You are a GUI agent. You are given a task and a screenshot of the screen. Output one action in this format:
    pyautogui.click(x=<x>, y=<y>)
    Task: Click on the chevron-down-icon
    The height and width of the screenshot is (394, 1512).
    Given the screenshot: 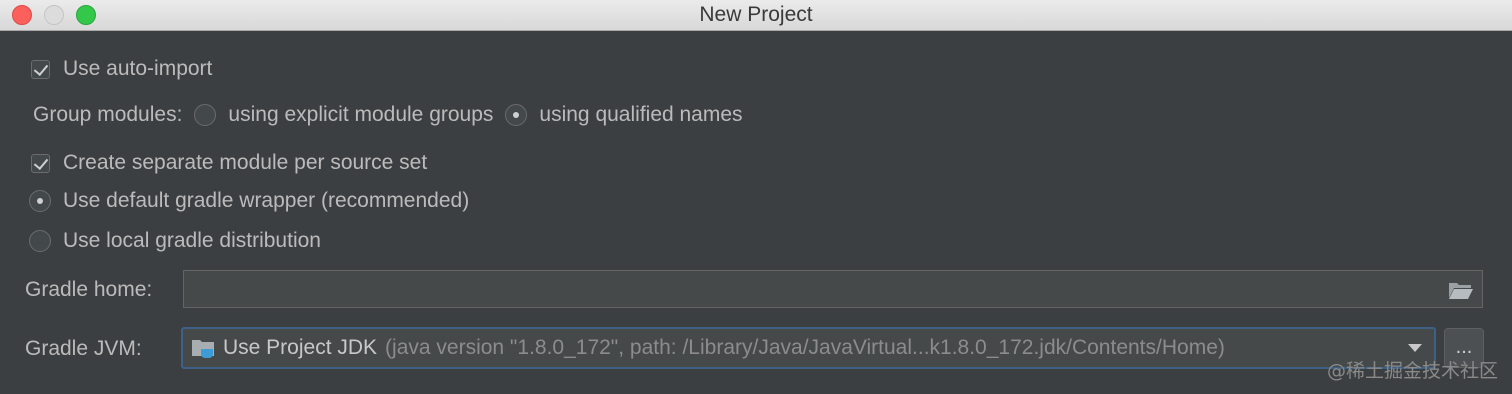 What is the action you would take?
    pyautogui.click(x=1415, y=348)
    